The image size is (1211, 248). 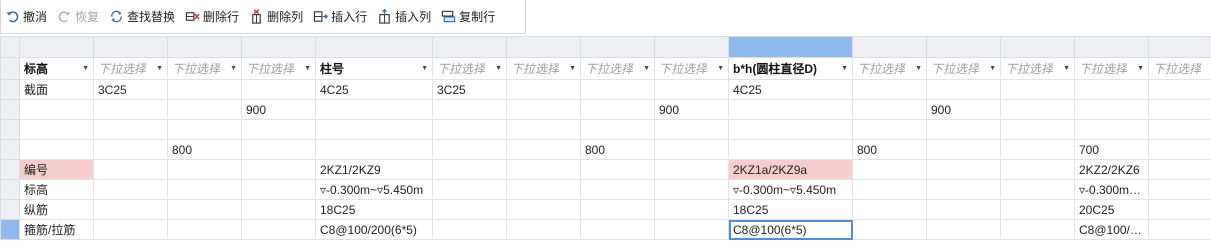 What do you see at coordinates (374, 89) in the screenshot?
I see `grid-cell: 4C25` at bounding box center [374, 89].